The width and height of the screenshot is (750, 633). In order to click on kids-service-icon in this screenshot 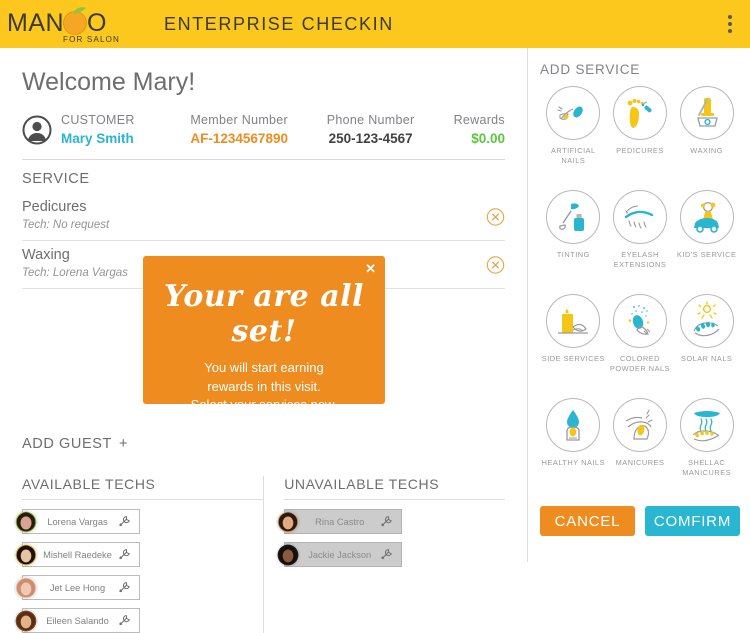, I will do `click(706, 217)`.